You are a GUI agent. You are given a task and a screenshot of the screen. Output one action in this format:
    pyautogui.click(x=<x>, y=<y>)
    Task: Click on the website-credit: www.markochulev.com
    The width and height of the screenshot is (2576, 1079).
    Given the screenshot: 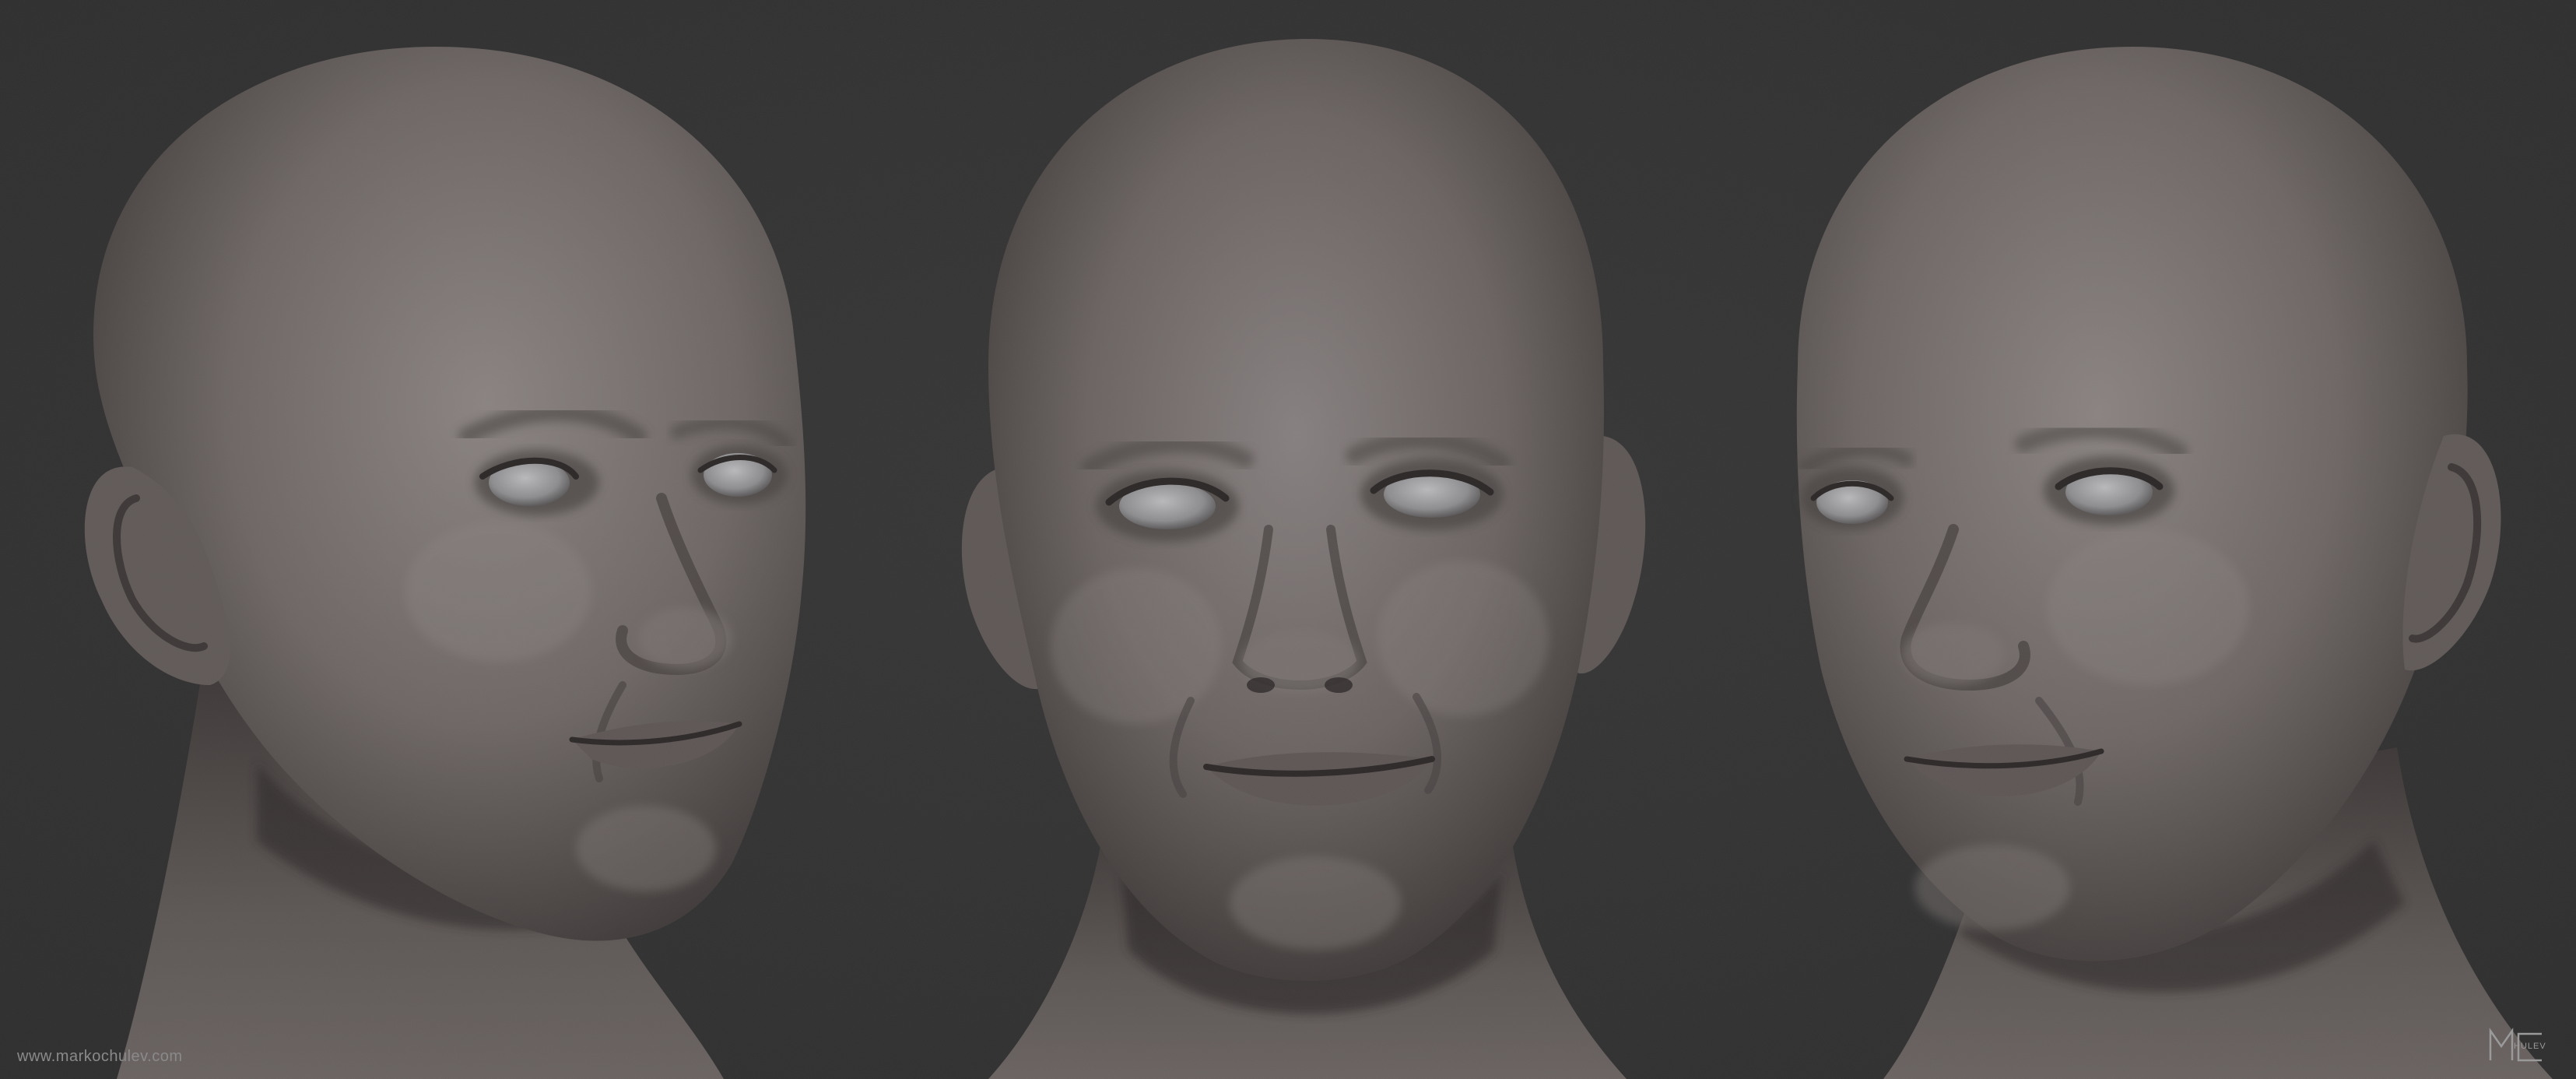 What is the action you would take?
    pyautogui.click(x=100, y=1057)
    